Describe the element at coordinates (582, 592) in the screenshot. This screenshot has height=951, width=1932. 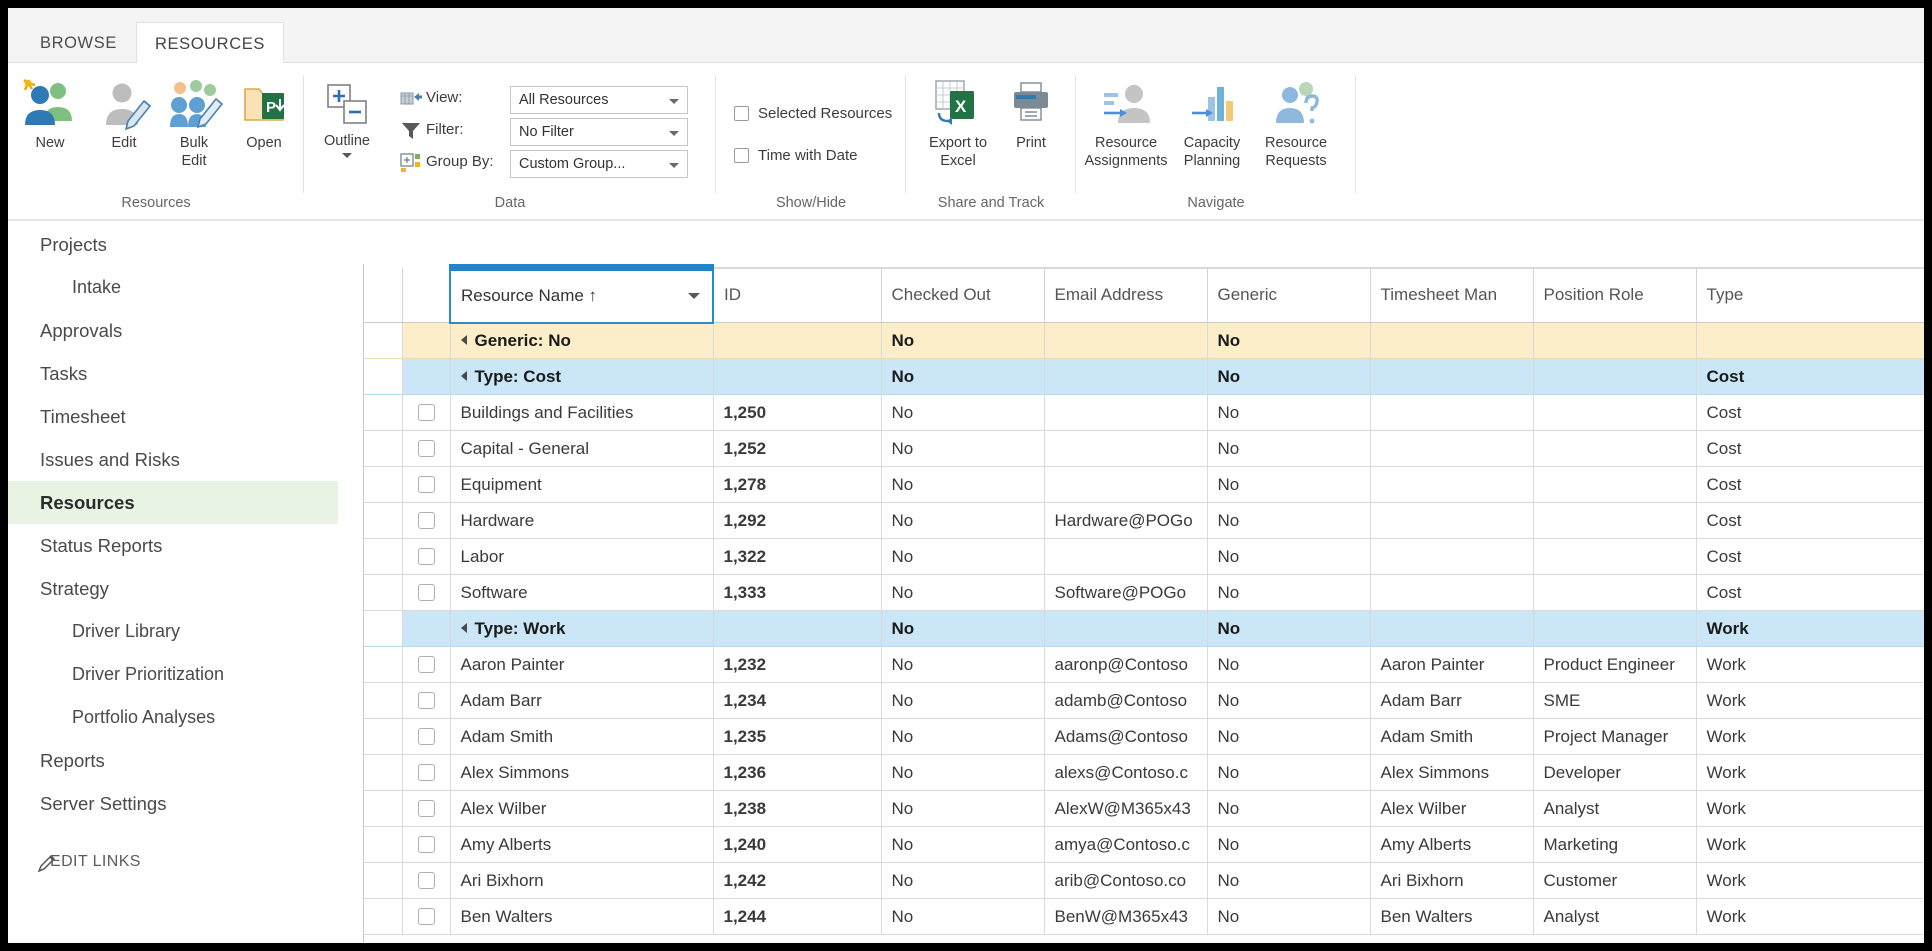
I see `resource-name-cell: Software` at that location.